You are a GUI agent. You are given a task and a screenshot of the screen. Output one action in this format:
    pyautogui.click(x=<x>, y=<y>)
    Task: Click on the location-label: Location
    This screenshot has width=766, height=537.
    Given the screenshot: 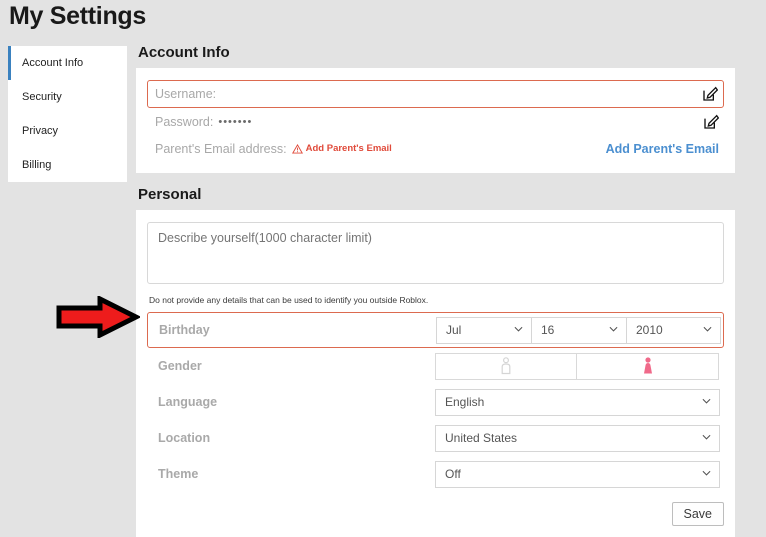 What is the action you would take?
    pyautogui.click(x=184, y=438)
    